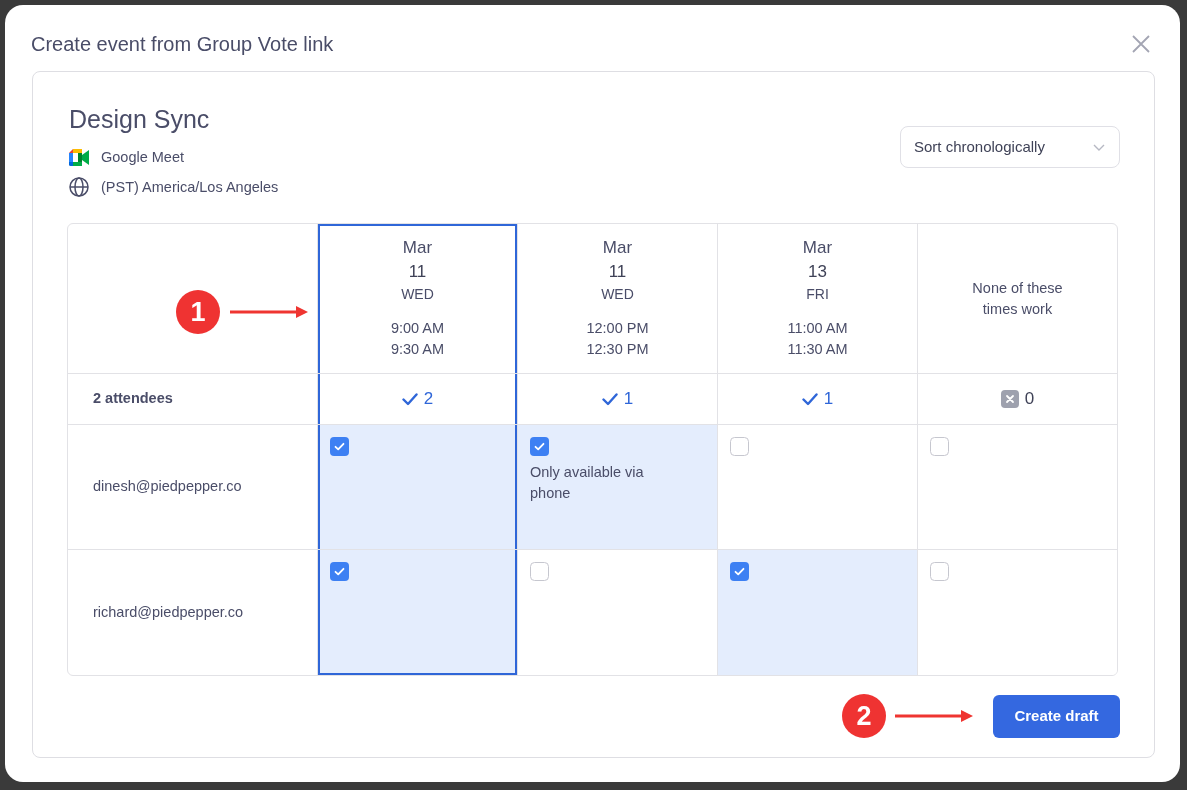 This screenshot has height=790, width=1187. Describe the element at coordinates (1141, 44) in the screenshot. I see `close-icon` at that location.